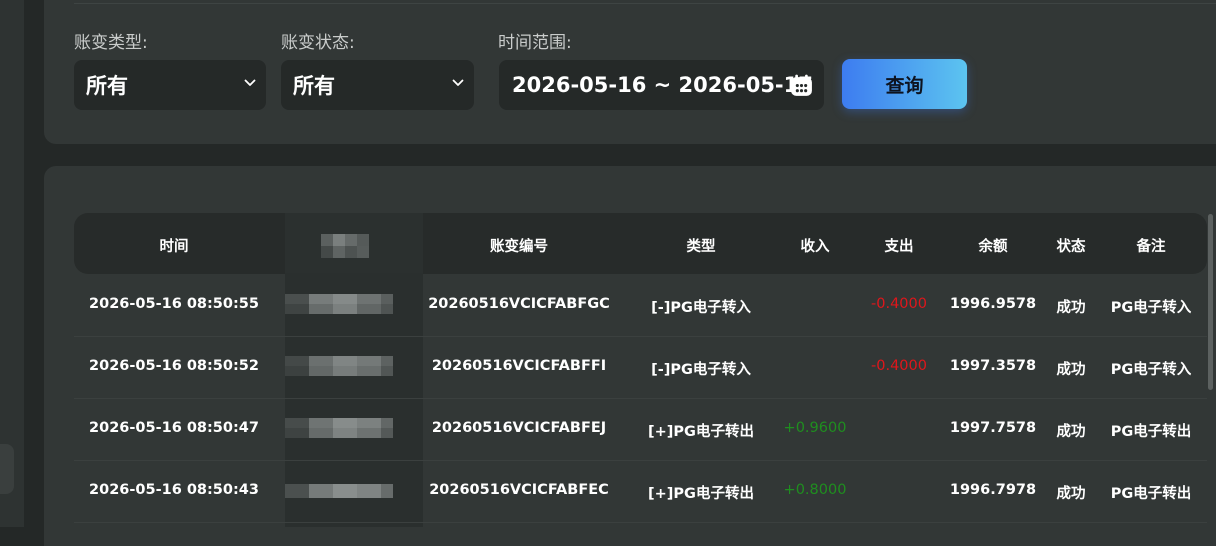  Describe the element at coordinates (377, 85) in the screenshot. I see `status-select: 所有` at that location.